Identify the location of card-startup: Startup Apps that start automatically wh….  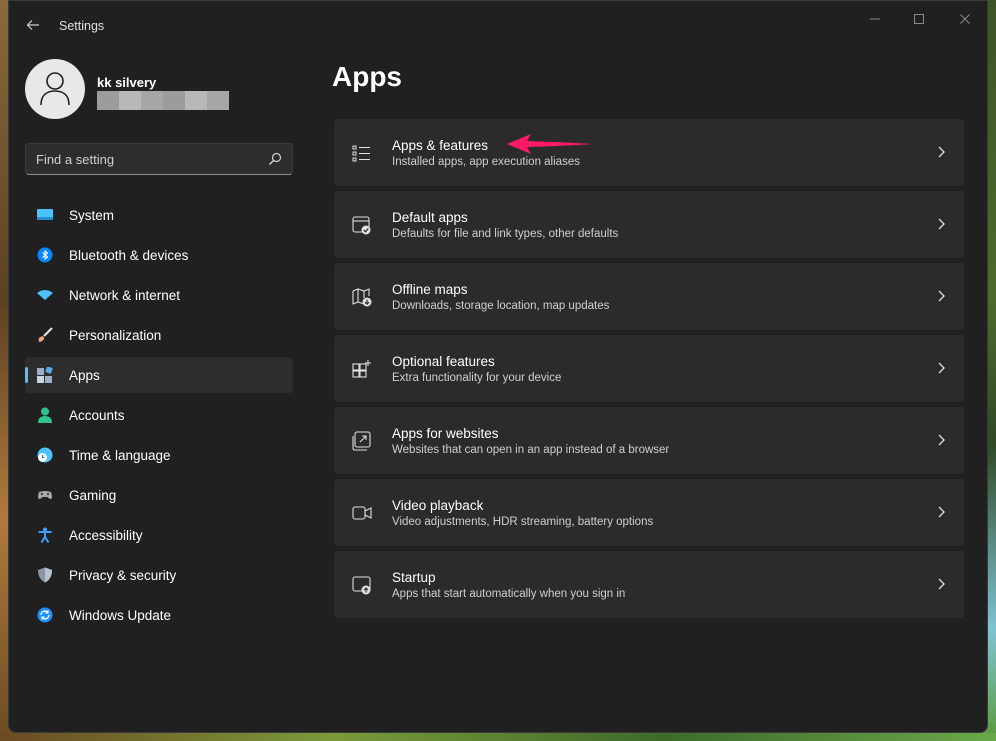
(649, 584).